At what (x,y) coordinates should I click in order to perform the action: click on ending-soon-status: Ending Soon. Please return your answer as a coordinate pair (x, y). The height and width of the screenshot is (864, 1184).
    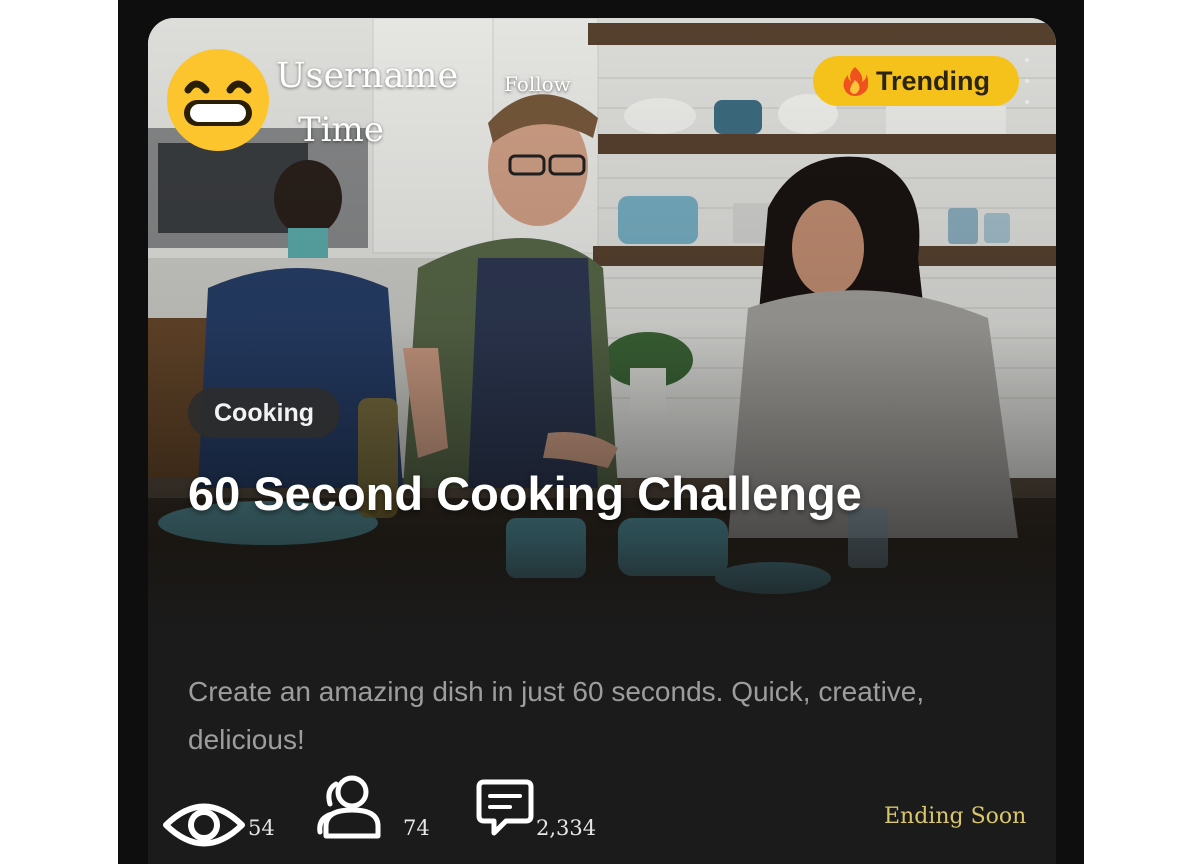
    Looking at the image, I should click on (955, 816).